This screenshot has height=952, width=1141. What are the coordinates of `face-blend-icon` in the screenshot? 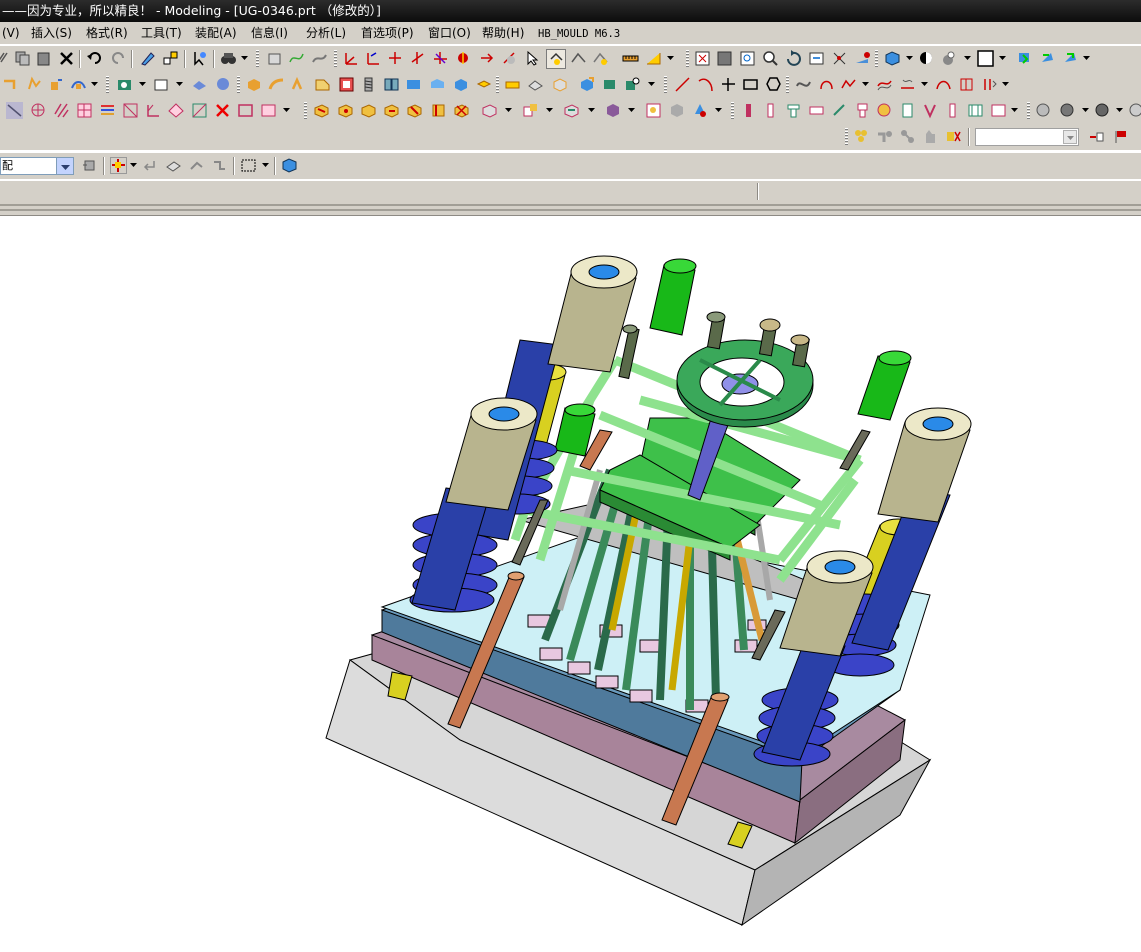 It's located at (299, 84).